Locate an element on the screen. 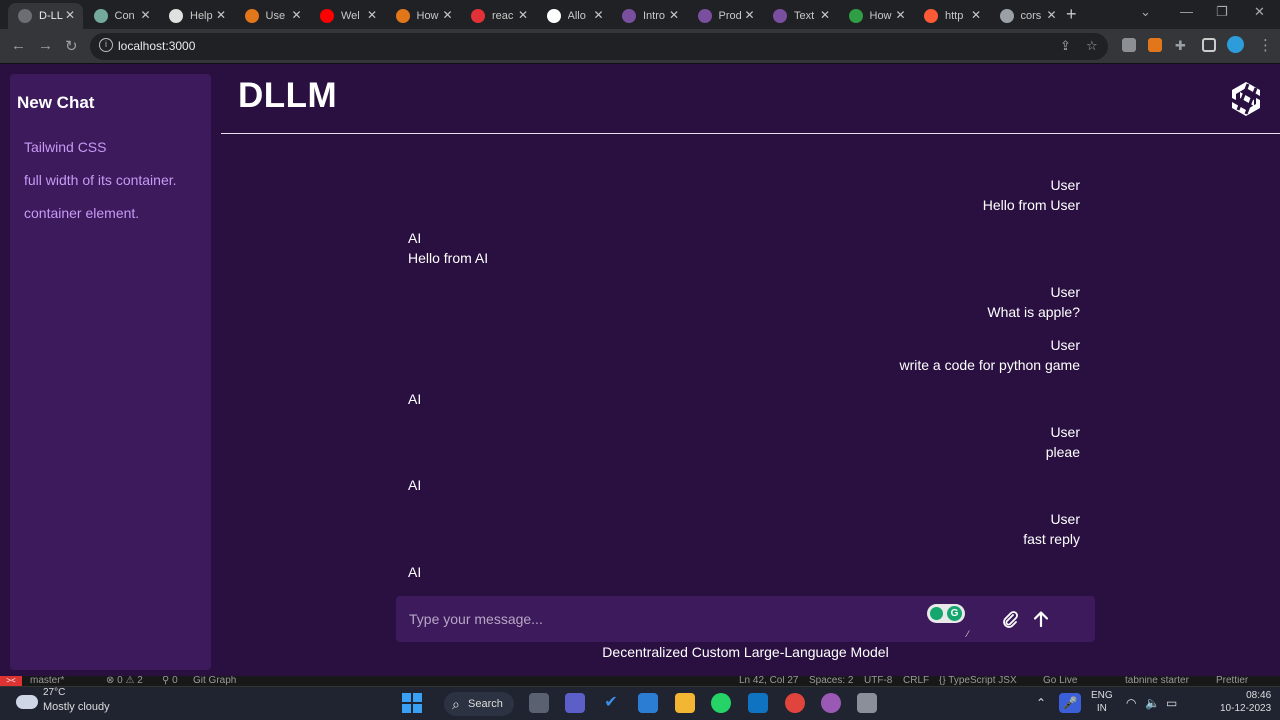 This screenshot has height=720, width=1280. browser-tab: D-LL ✕ is located at coordinates (45, 16).